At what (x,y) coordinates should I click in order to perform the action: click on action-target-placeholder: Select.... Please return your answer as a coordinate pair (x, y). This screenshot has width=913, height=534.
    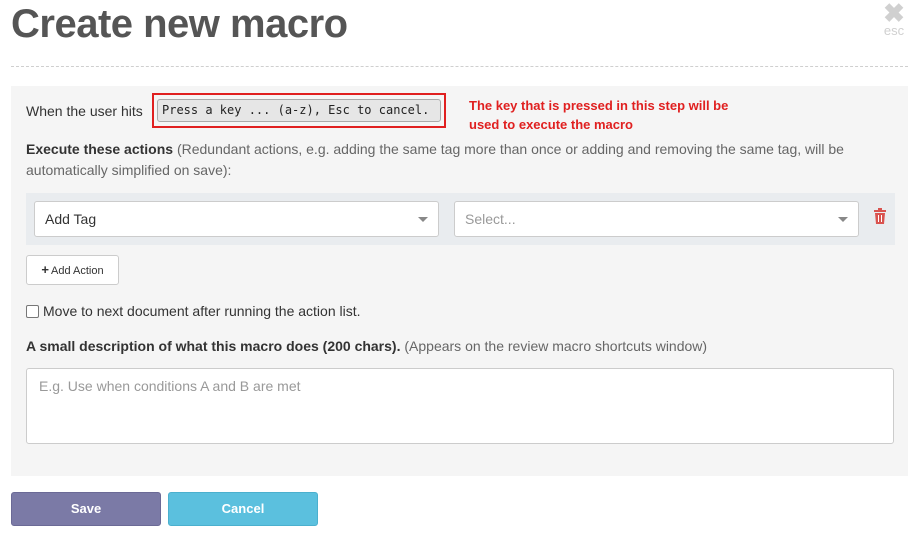
    Looking at the image, I should click on (490, 219).